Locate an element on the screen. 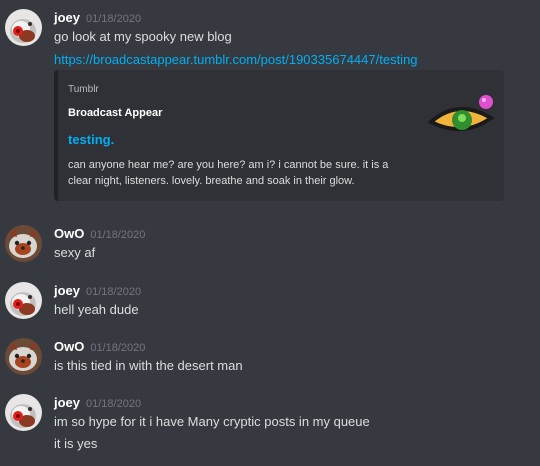  message-text: it is yes is located at coordinates (76, 443).